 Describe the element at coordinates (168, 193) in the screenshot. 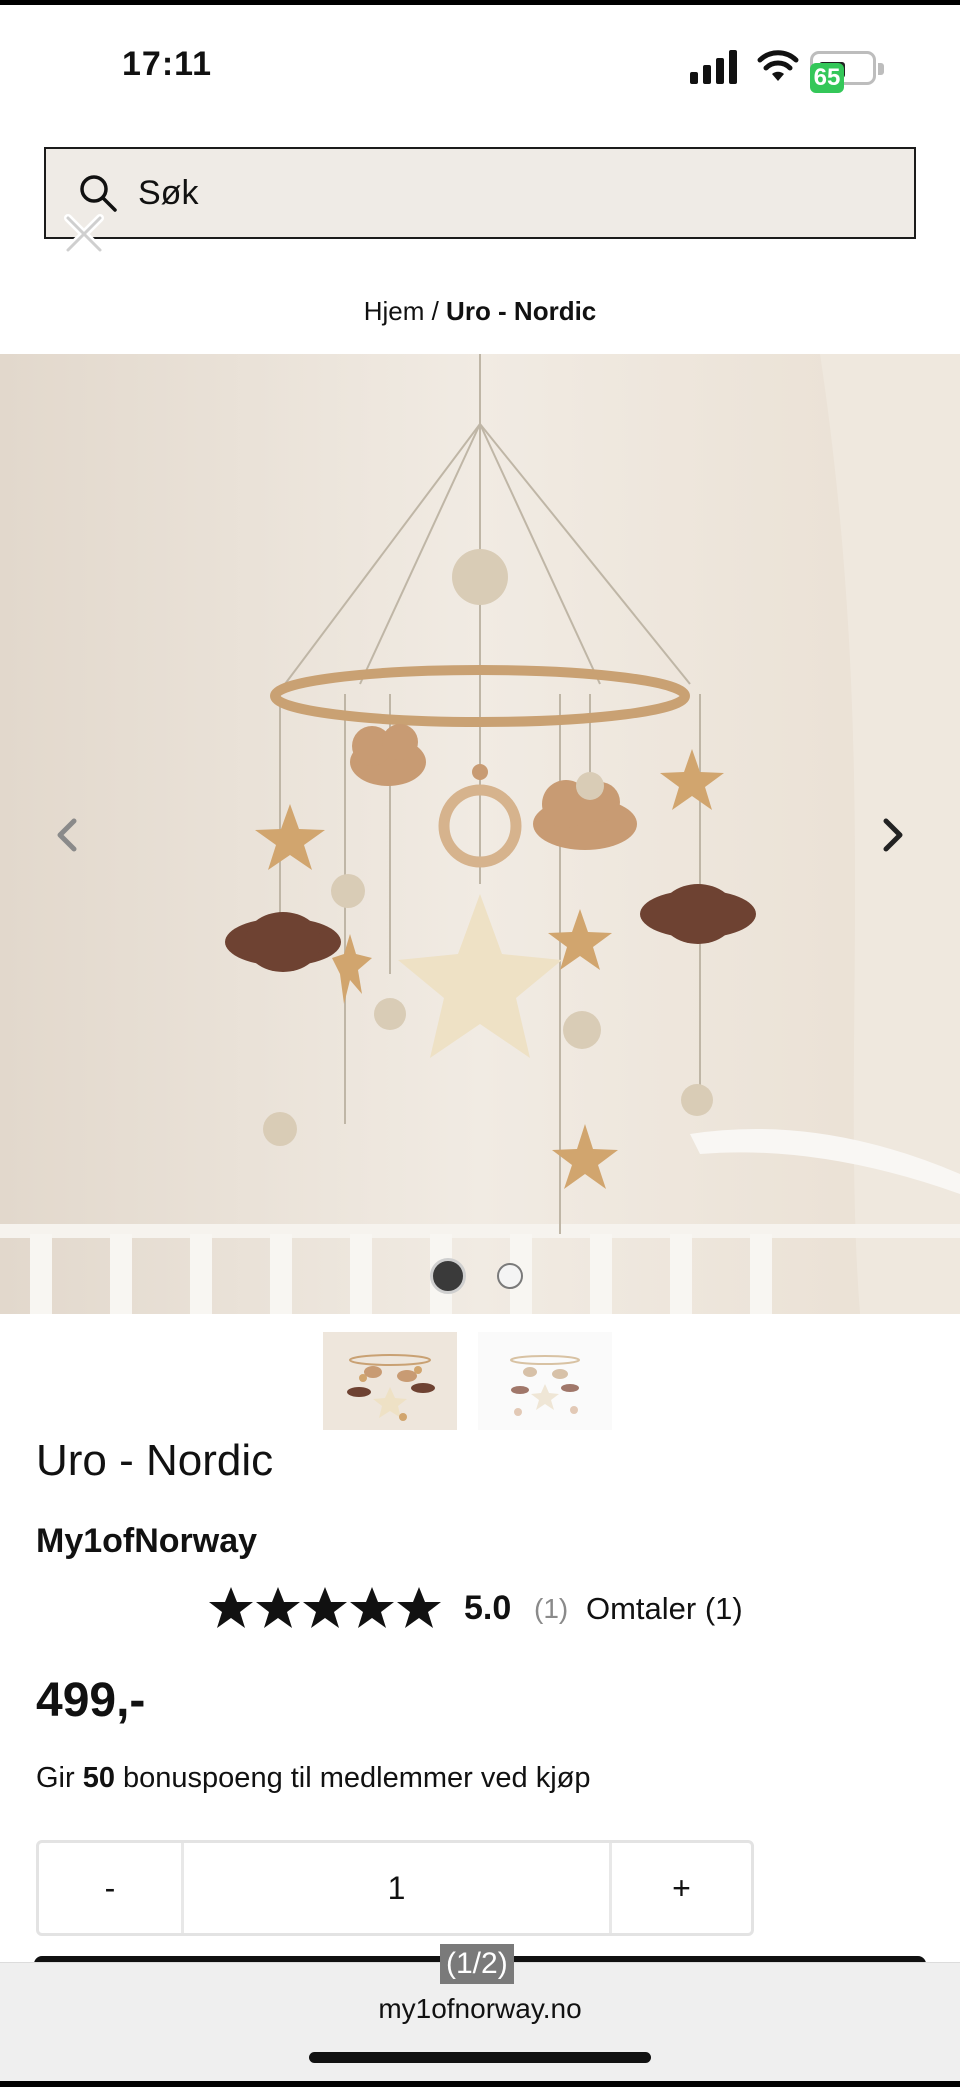

I see `search-placeholder: Søk` at that location.